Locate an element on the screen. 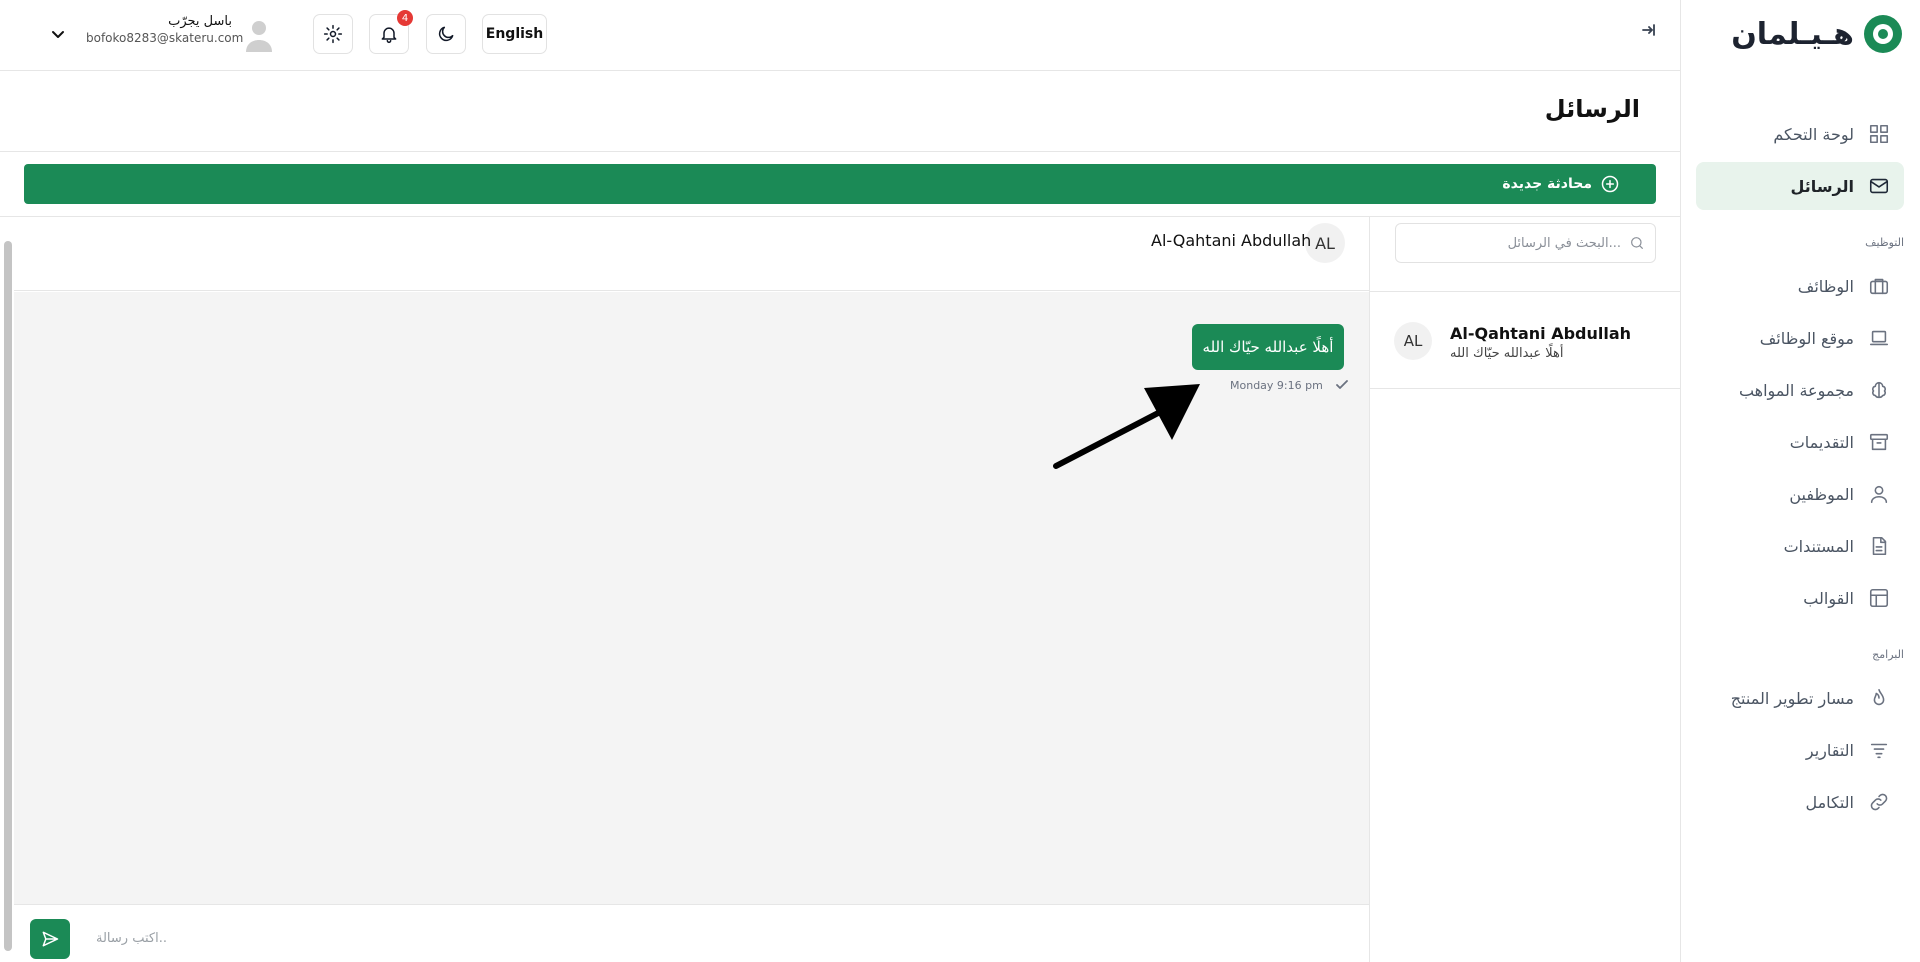 Image resolution: width=1920 pixels, height=962 pixels. user-menu-toggle is located at coordinates (59, 35).